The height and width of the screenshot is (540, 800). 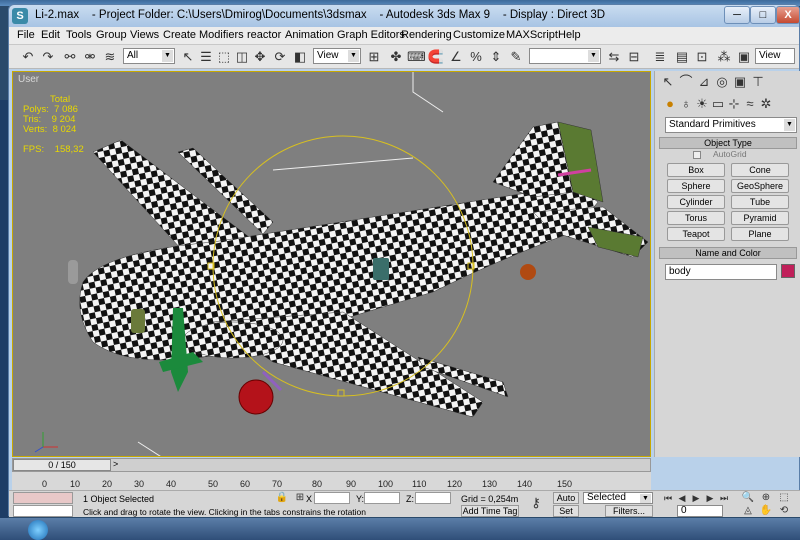 What do you see at coordinates (149, 56) in the screenshot?
I see `selection-filter-dropdown: All ▼` at bounding box center [149, 56].